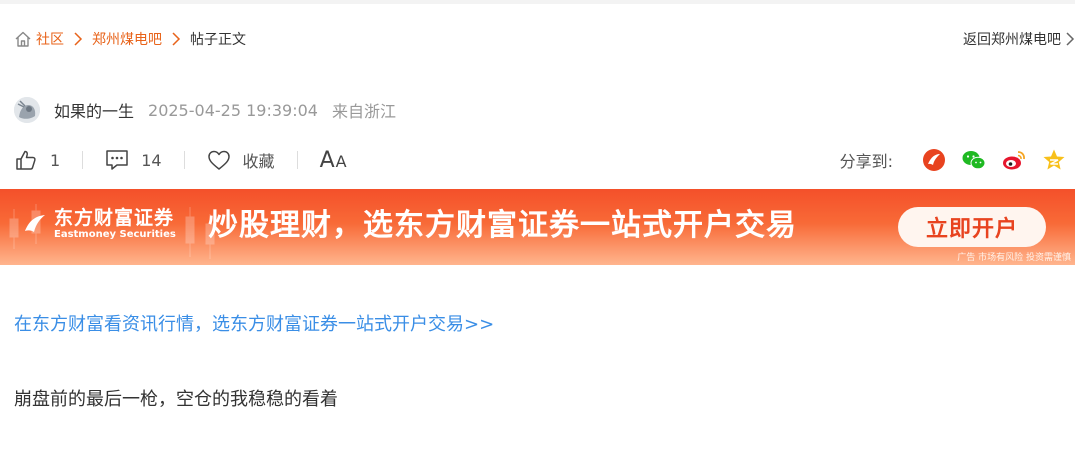  What do you see at coordinates (218, 40) in the screenshot?
I see `breadcrumb-current: 帖子正文` at bounding box center [218, 40].